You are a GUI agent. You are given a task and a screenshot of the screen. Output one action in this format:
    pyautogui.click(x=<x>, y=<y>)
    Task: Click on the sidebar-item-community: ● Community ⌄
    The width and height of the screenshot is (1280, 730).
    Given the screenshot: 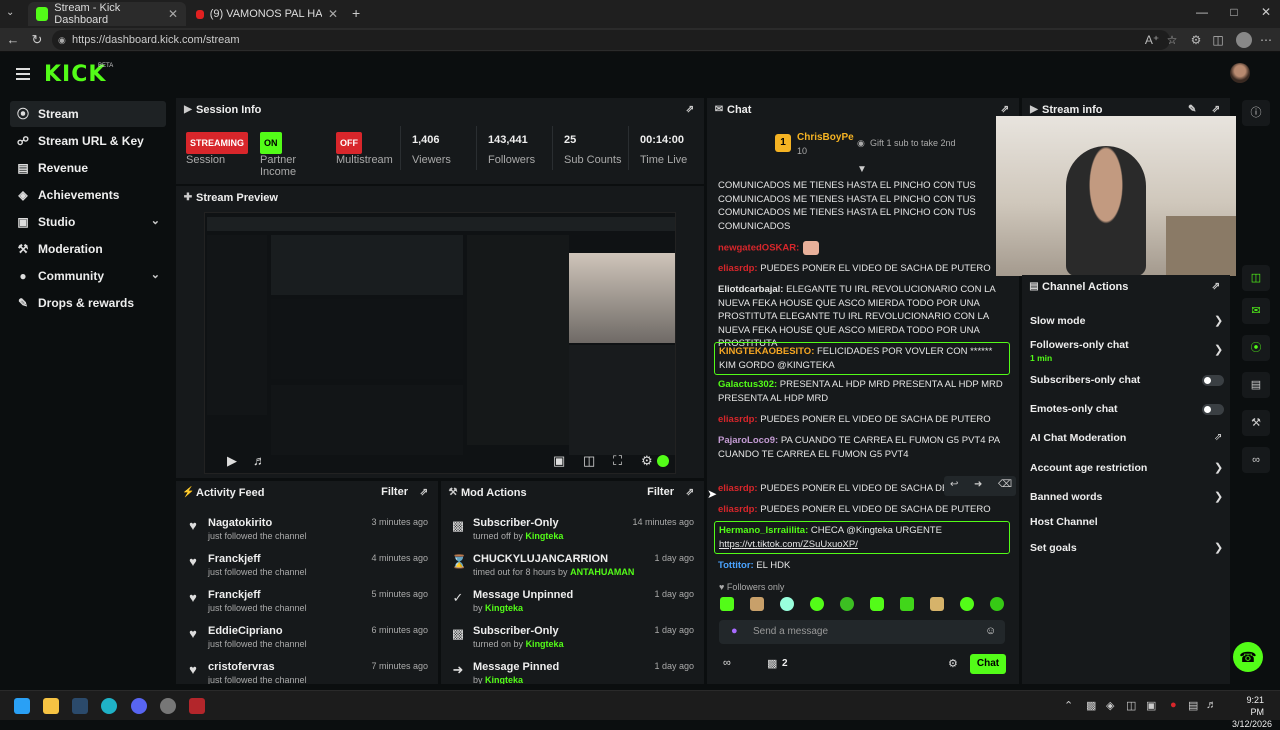 What is the action you would take?
    pyautogui.click(x=88, y=276)
    